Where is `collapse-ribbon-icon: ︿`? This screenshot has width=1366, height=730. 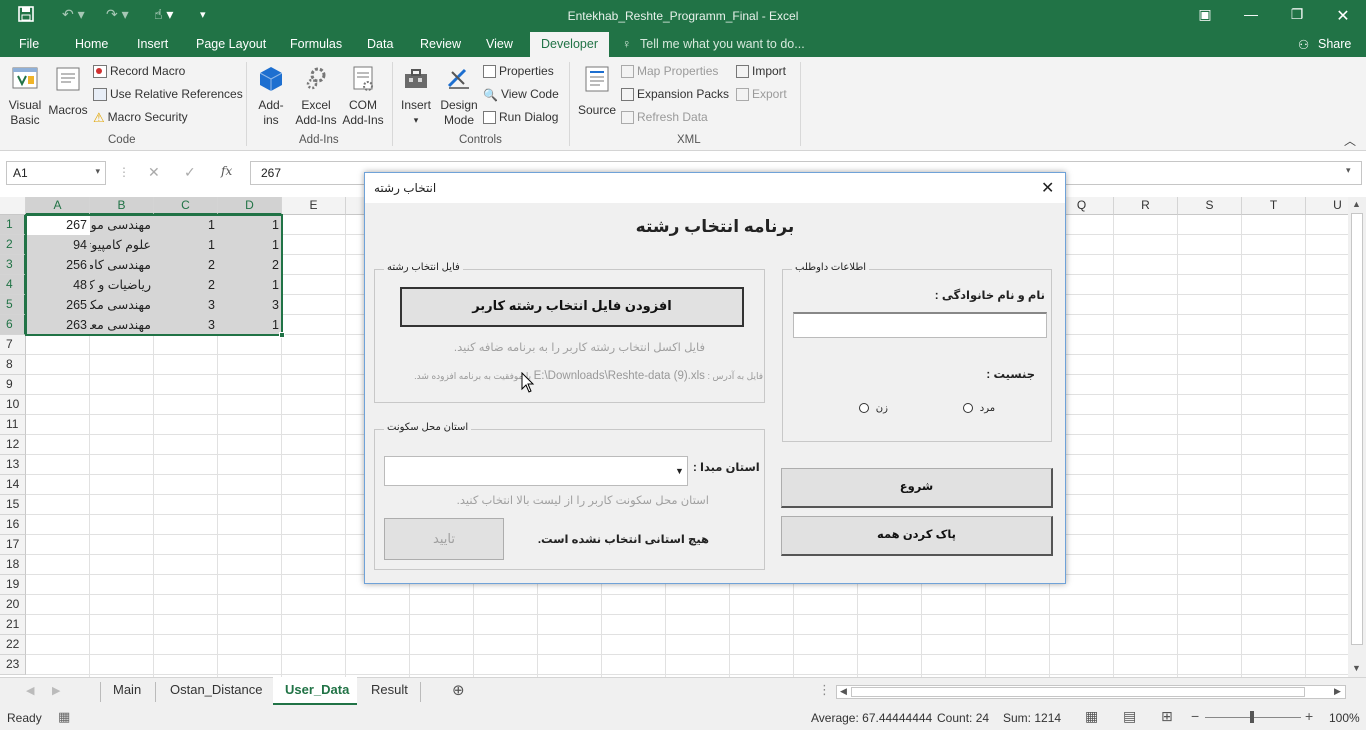
collapse-ribbon-icon: ︿ is located at coordinates (1350, 140).